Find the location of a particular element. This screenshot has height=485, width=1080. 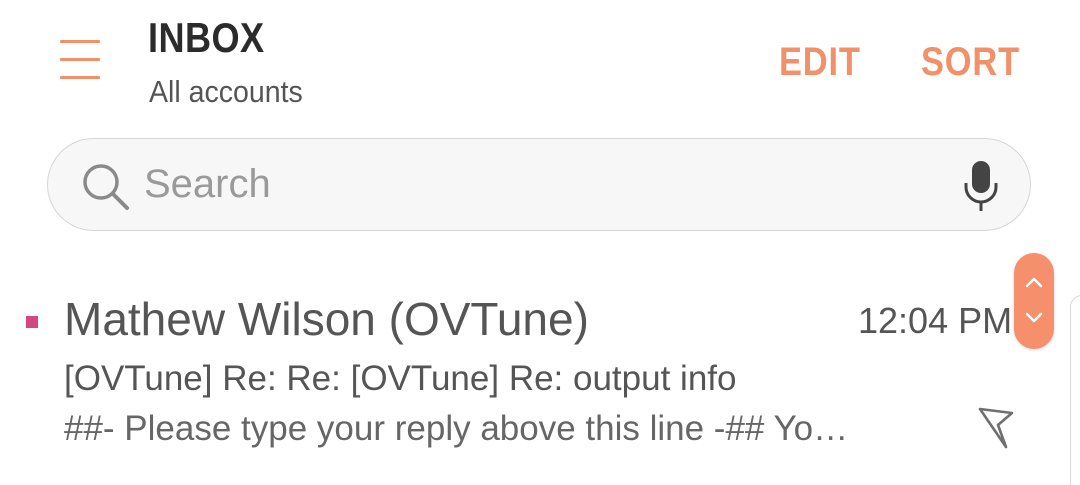

search-icon is located at coordinates (106, 187).